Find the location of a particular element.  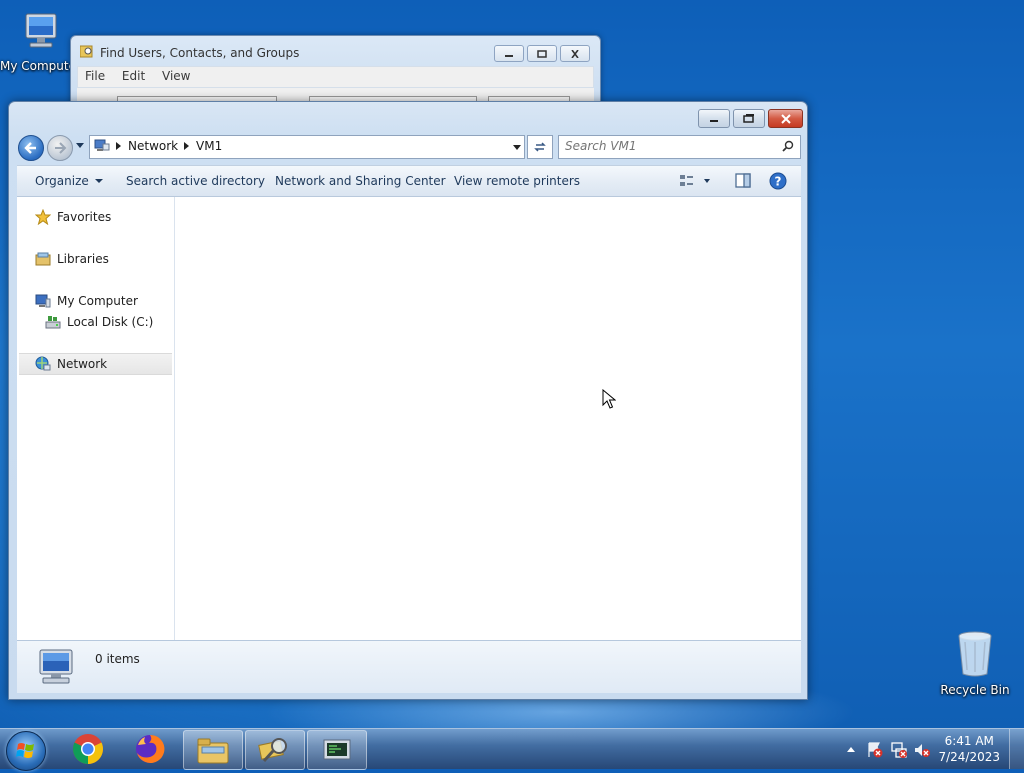

nav-item-local-disk: Local Disk (C:) is located at coordinates (95, 322).